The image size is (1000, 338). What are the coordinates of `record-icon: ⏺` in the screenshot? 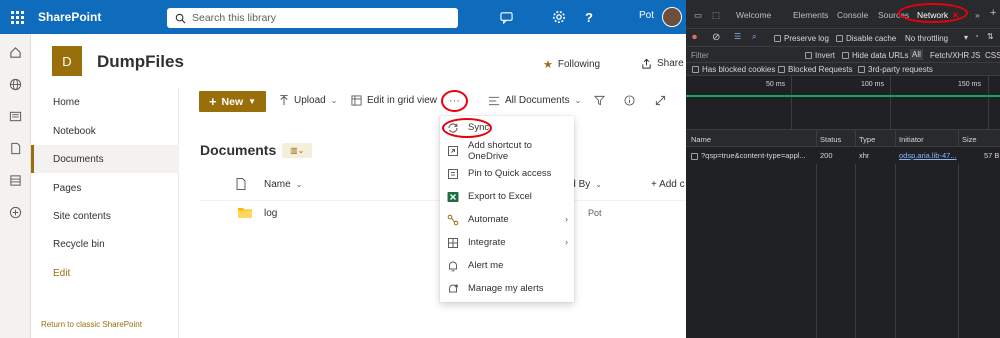 It's located at (694, 37).